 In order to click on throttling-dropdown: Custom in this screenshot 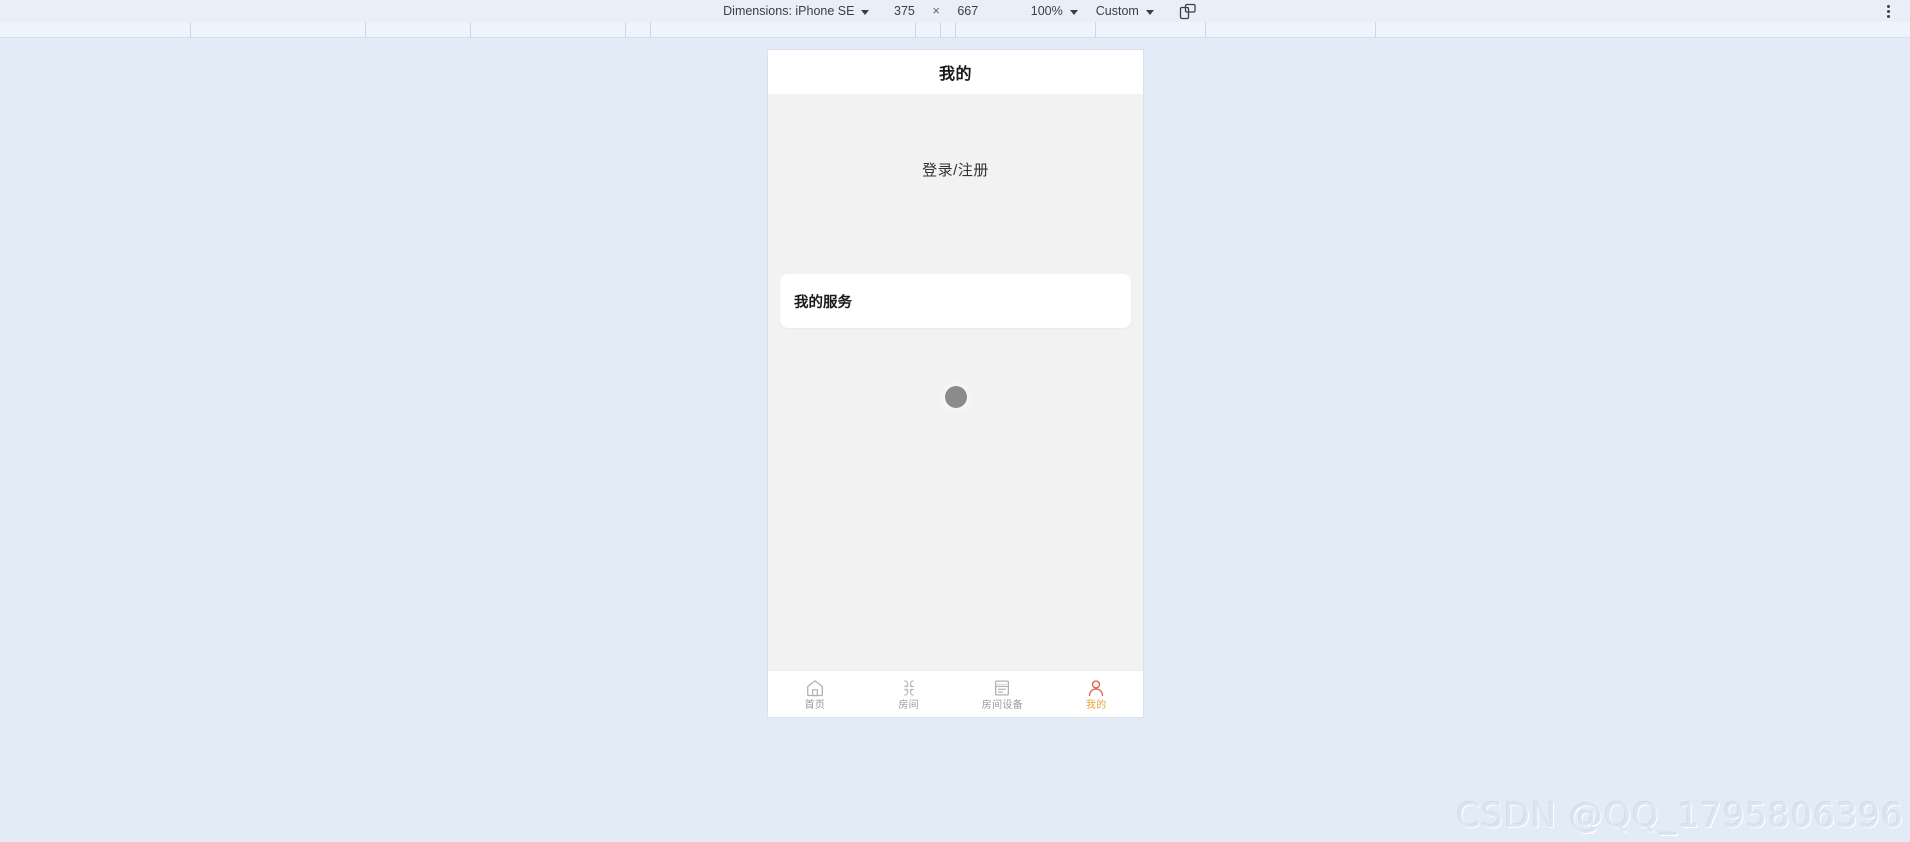, I will do `click(1125, 11)`.